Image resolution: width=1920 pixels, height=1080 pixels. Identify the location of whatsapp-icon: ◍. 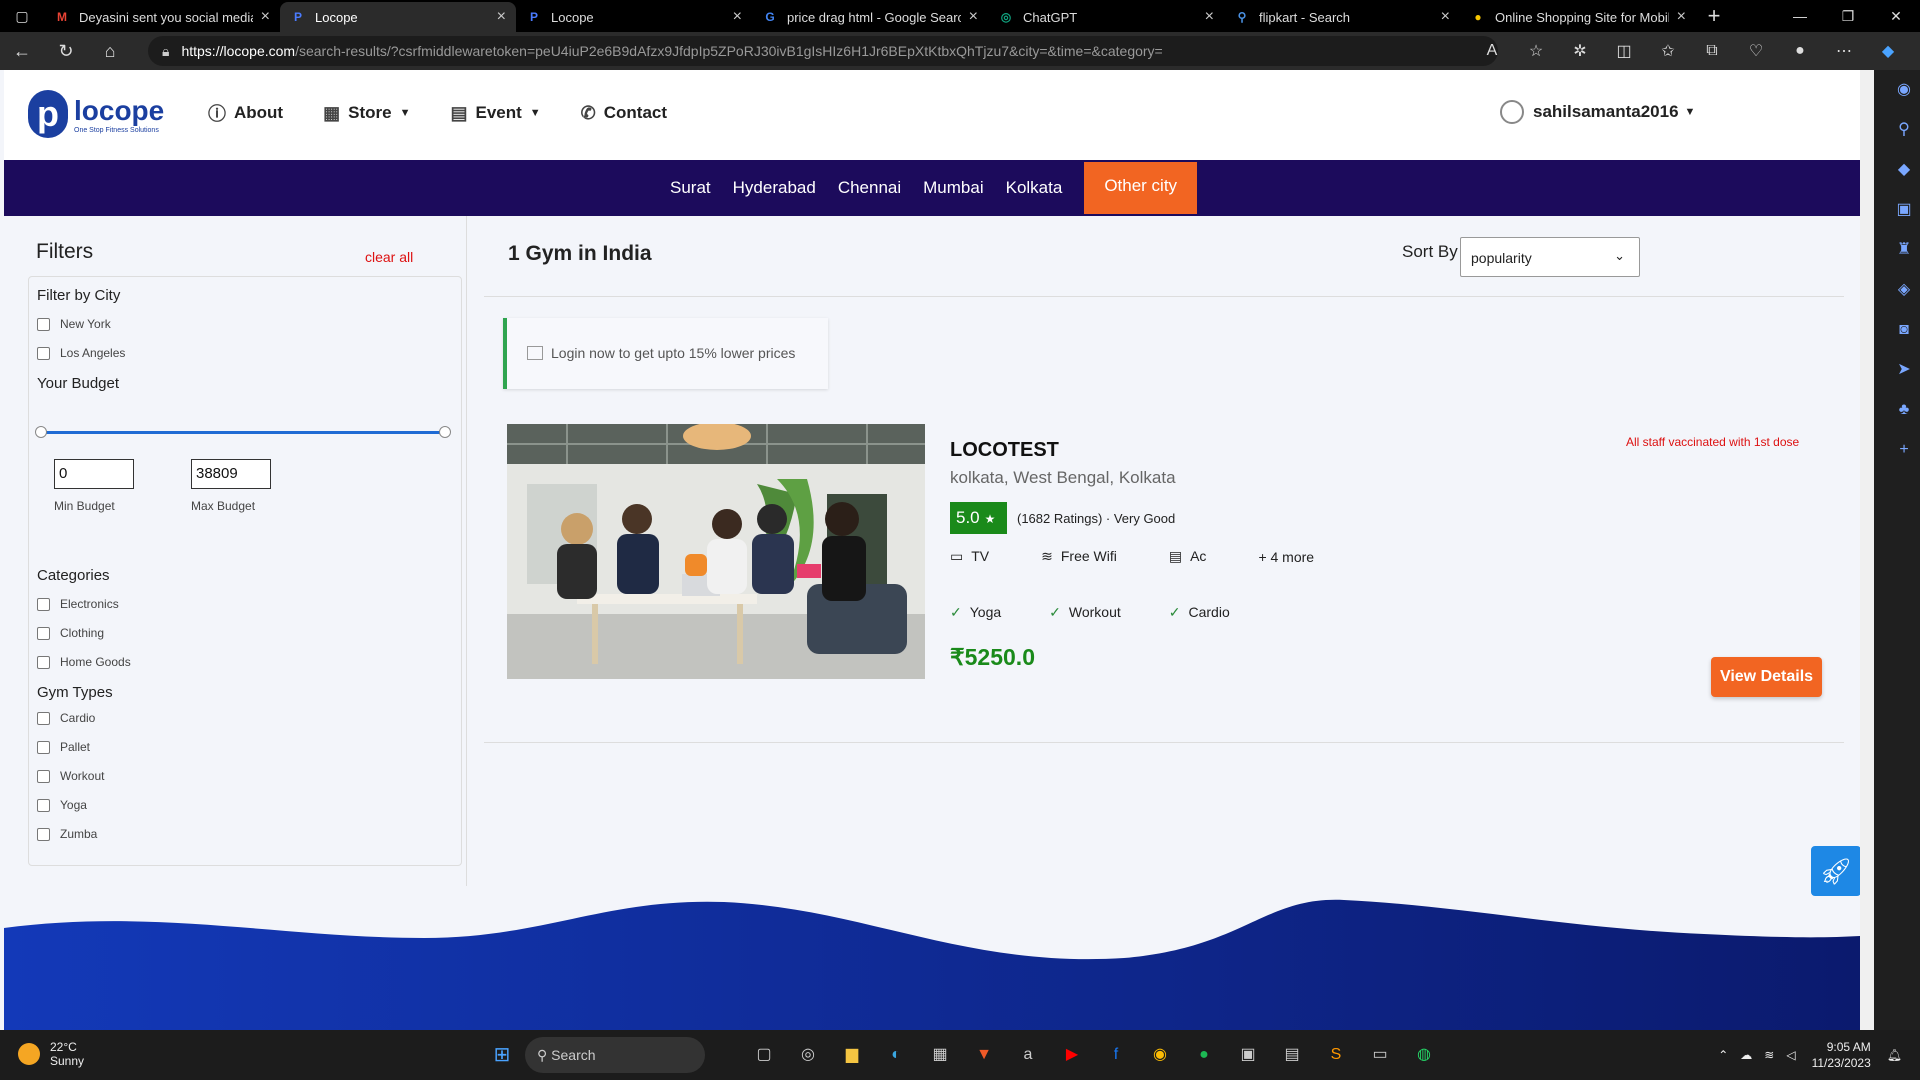
(1424, 1055).